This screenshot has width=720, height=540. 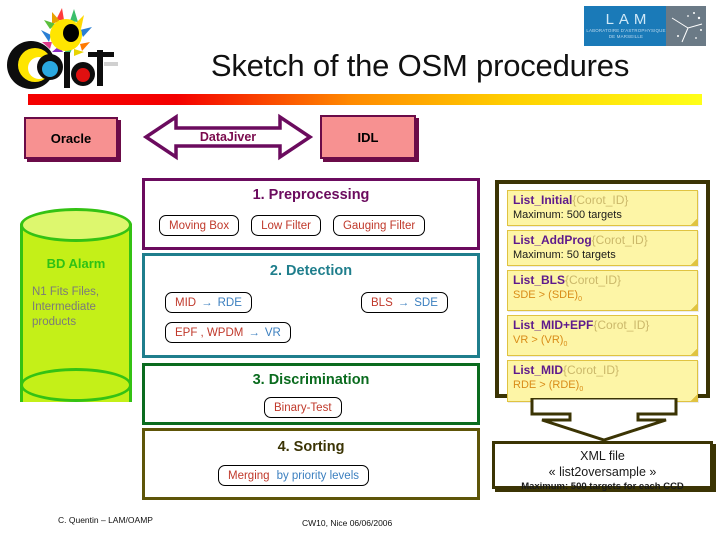 What do you see at coordinates (382, 302) in the screenshot?
I see `step-bls-left: BLS` at bounding box center [382, 302].